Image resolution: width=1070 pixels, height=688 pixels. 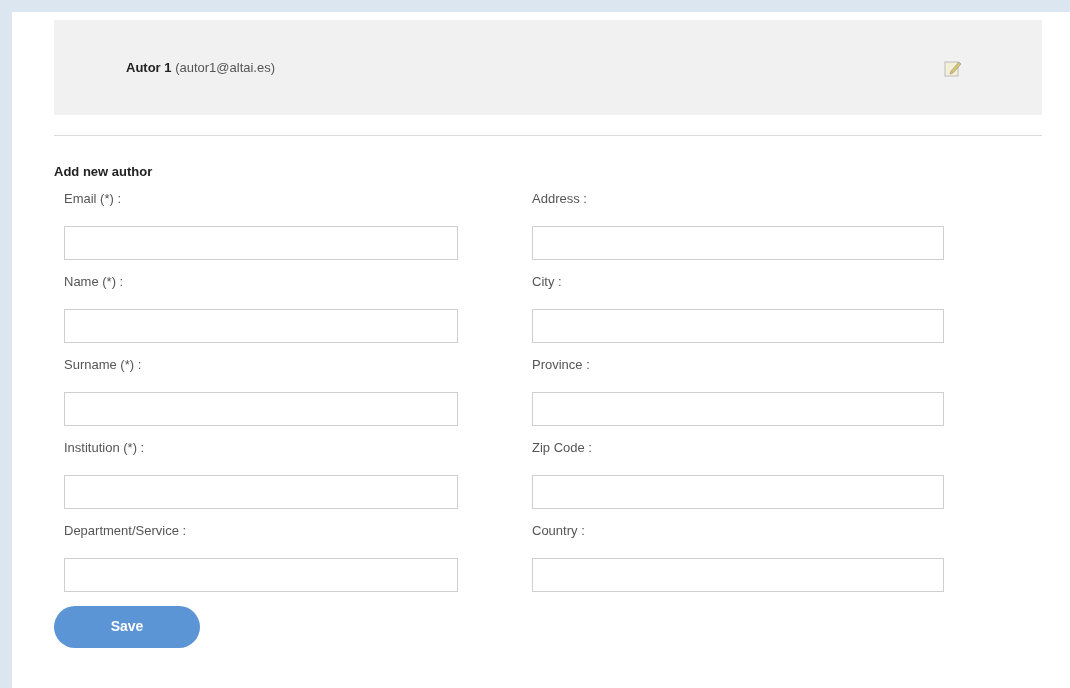 I want to click on field-label: Country :, so click(x=559, y=530).